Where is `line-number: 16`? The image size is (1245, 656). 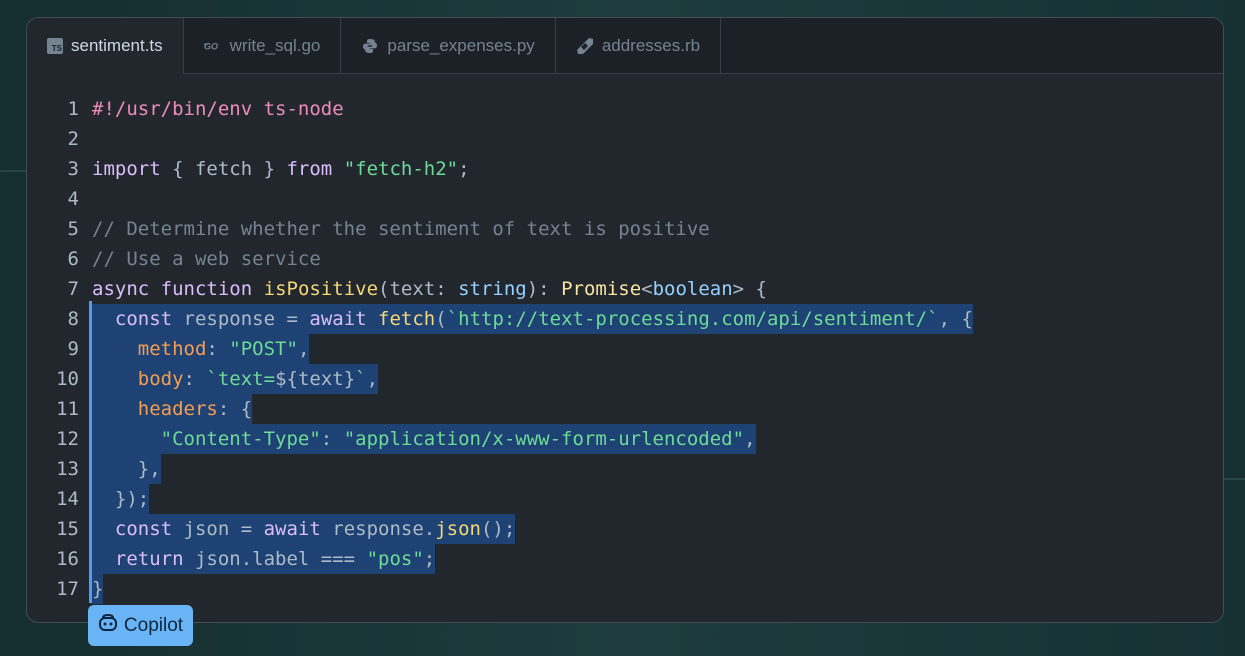
line-number: 16 is located at coordinates (67, 559).